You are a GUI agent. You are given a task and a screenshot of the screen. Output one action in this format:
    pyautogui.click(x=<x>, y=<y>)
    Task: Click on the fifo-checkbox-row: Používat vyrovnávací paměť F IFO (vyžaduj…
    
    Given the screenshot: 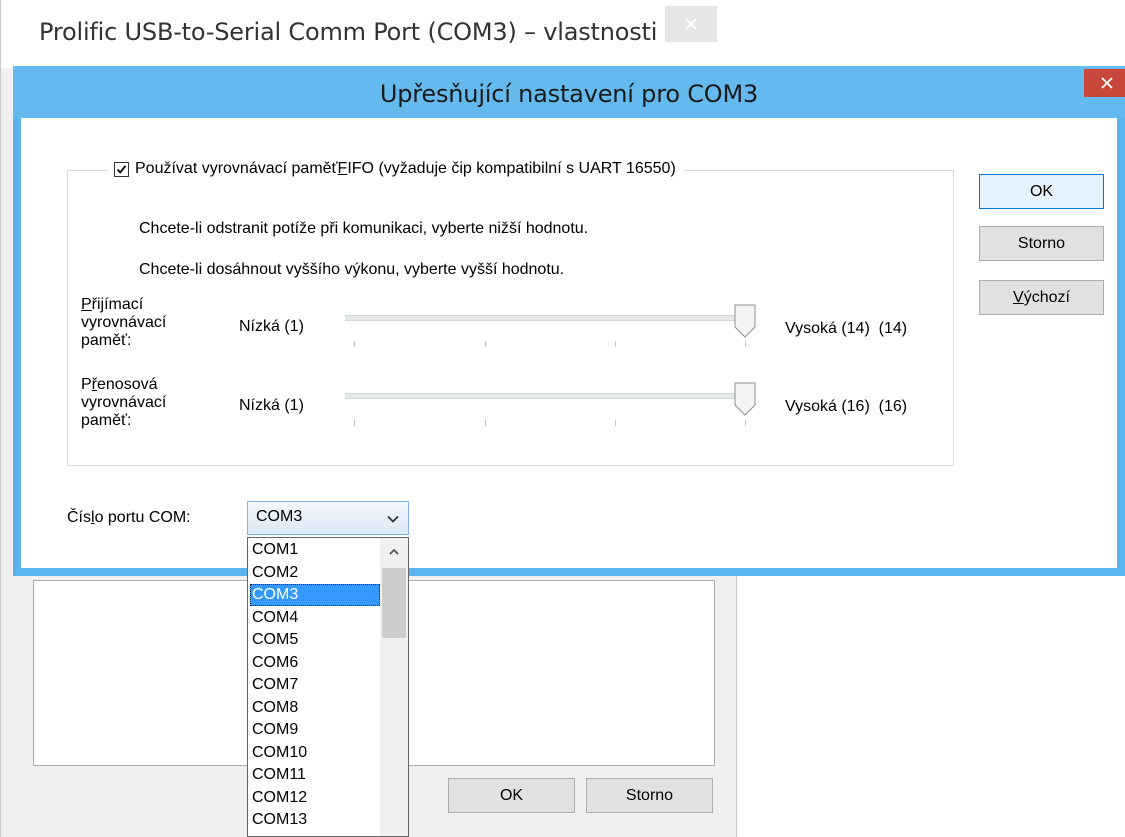 What is the action you would take?
    pyautogui.click(x=396, y=169)
    